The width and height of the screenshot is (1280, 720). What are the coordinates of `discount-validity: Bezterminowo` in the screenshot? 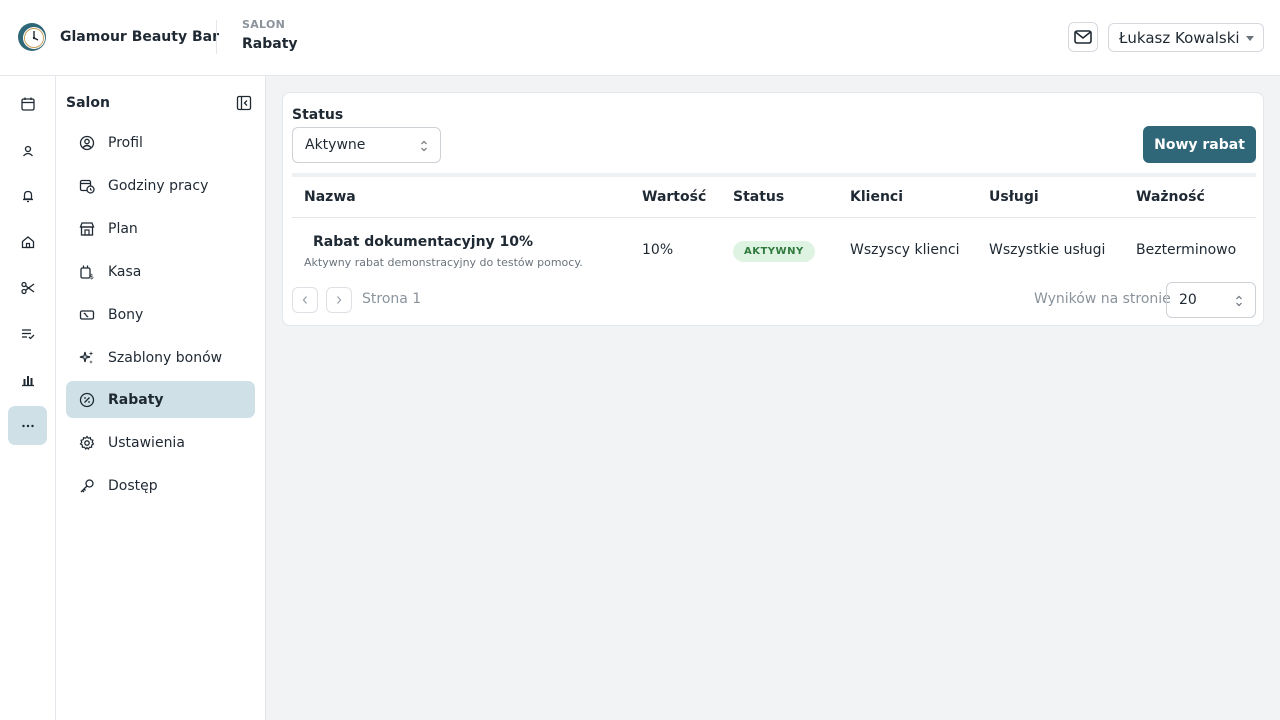 It's located at (1186, 250).